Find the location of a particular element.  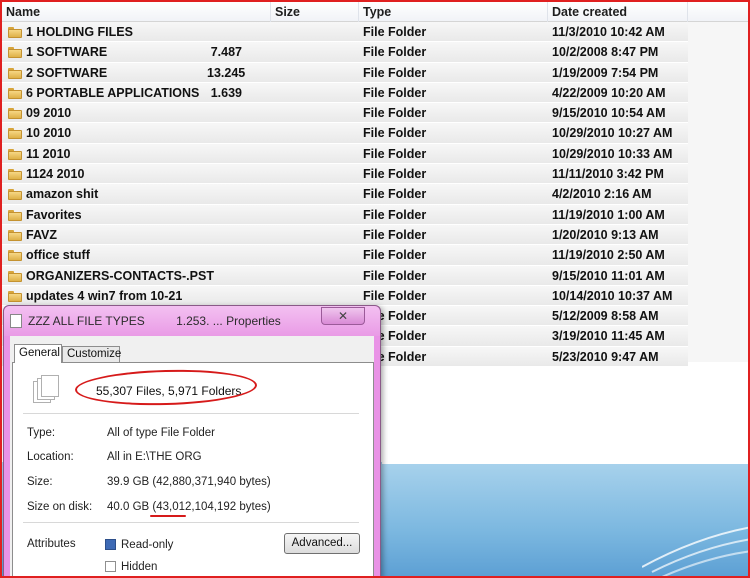

table-row: 09 2010 File Folder 9/15/2010 10:54 AM is located at coordinates (345, 113).